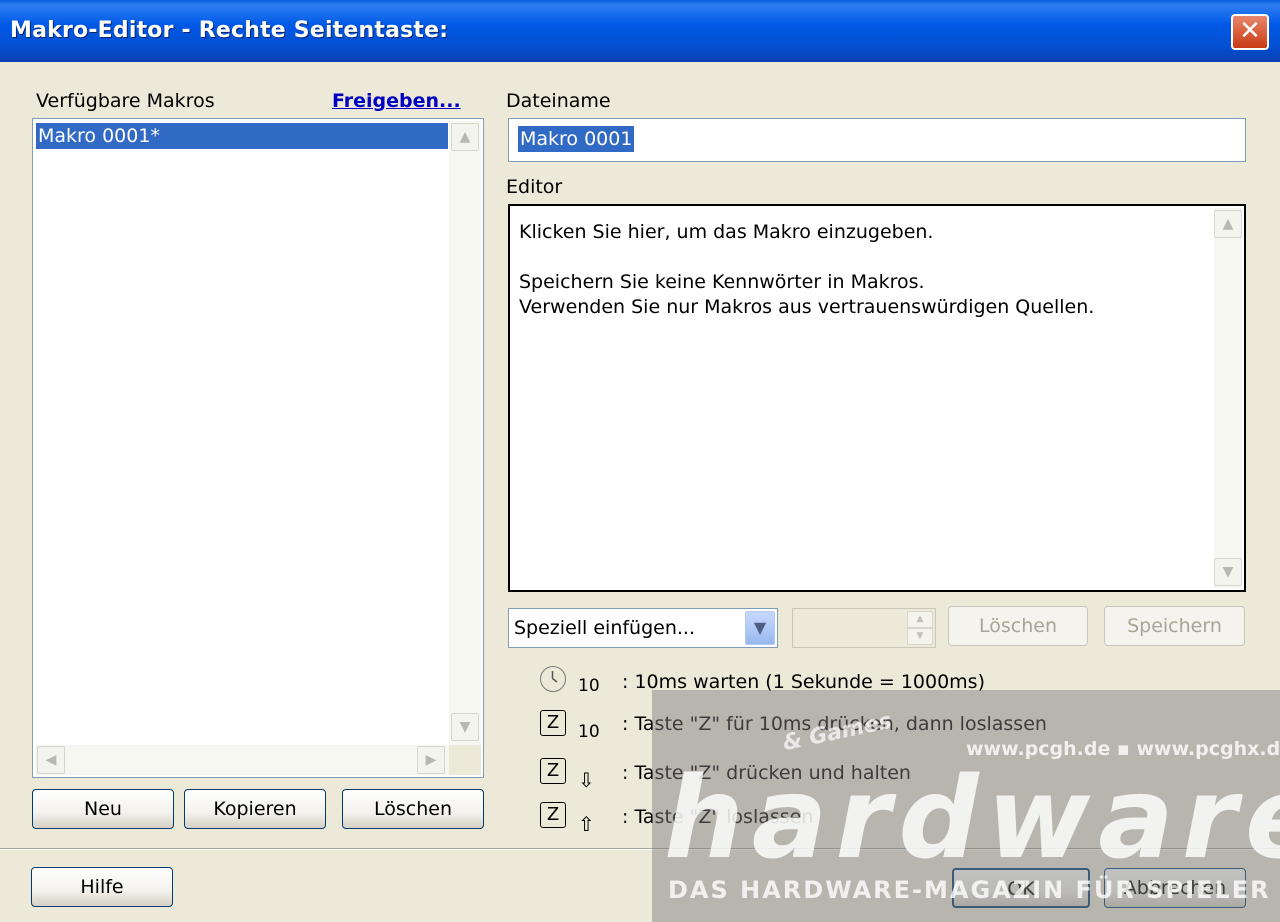 This screenshot has width=1280, height=922. Describe the element at coordinates (51, 760) in the screenshot. I see `scroll-left-icon: ◀` at that location.